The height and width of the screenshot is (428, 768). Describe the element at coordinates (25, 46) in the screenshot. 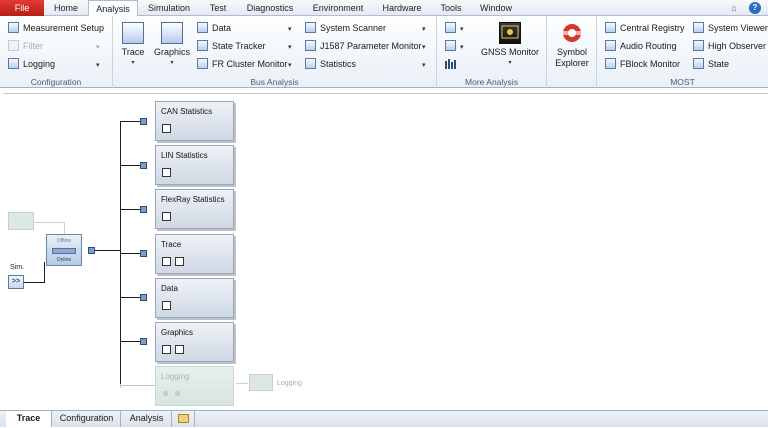

I see `filter-button: Filter` at that location.